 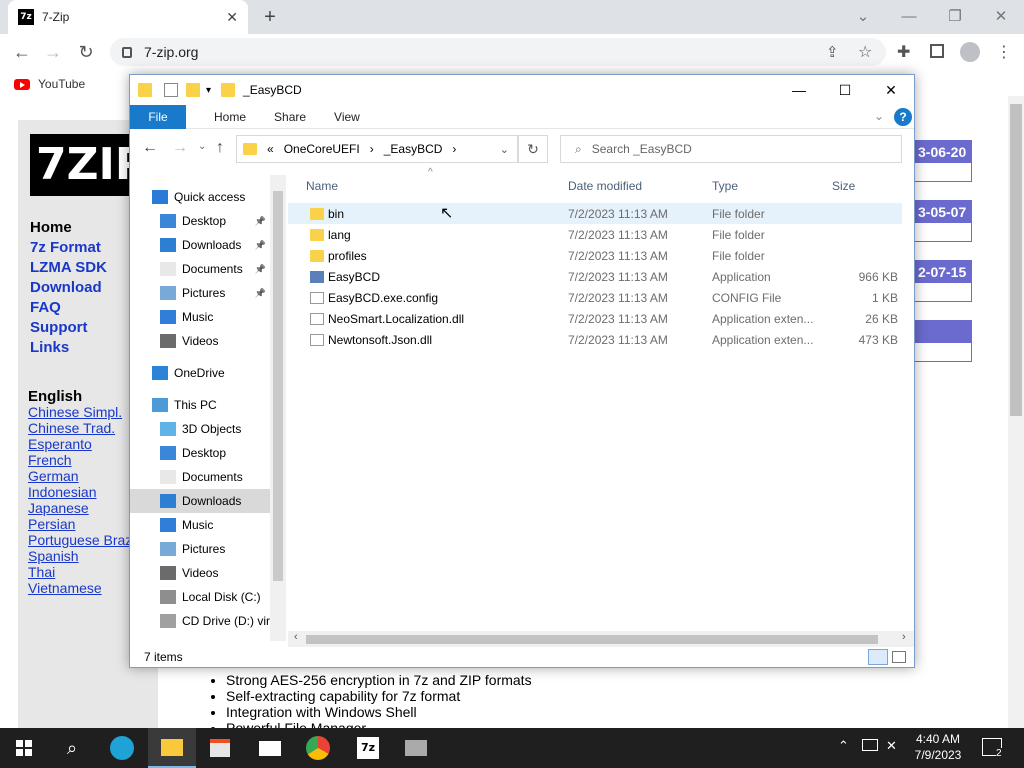 I want to click on volume-muted-icon: ✕, so click(x=891, y=746).